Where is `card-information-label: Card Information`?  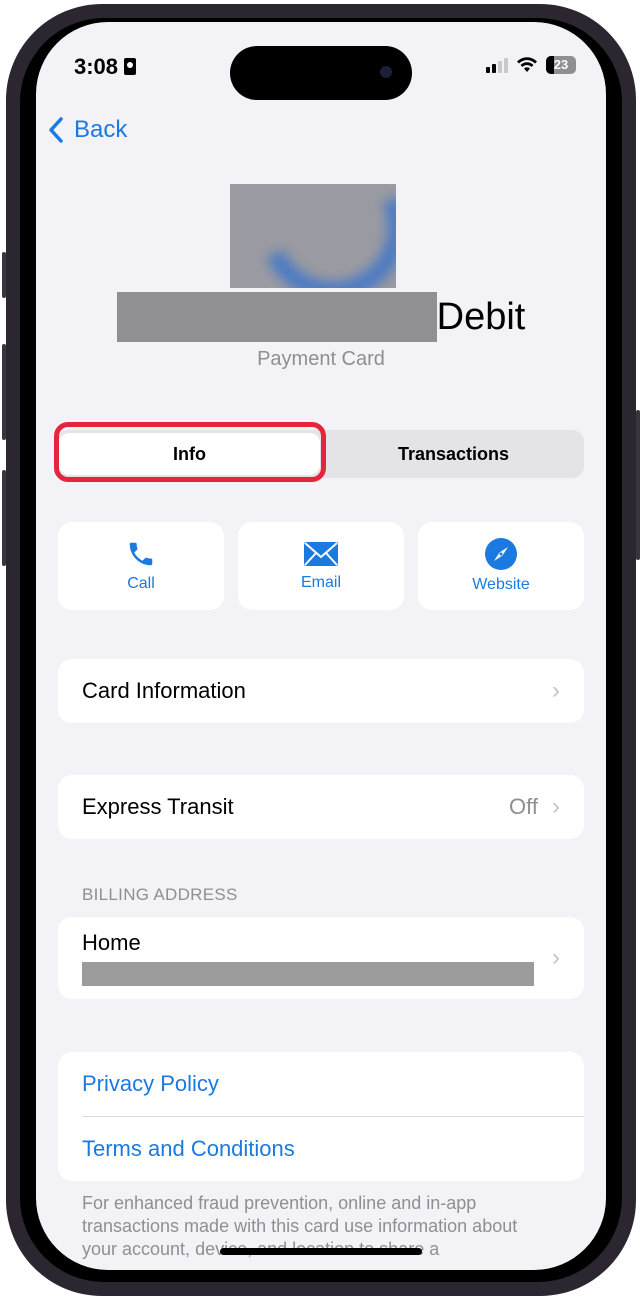
card-information-label: Card Information is located at coordinates (164, 690).